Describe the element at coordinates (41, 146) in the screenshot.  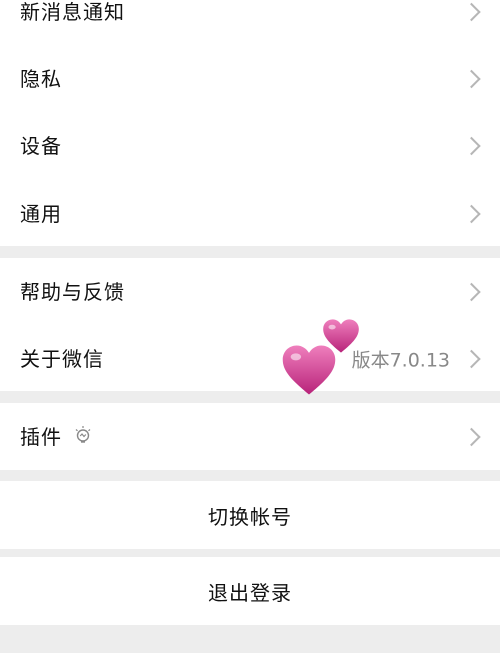
I see `settings-item-label: 设备` at that location.